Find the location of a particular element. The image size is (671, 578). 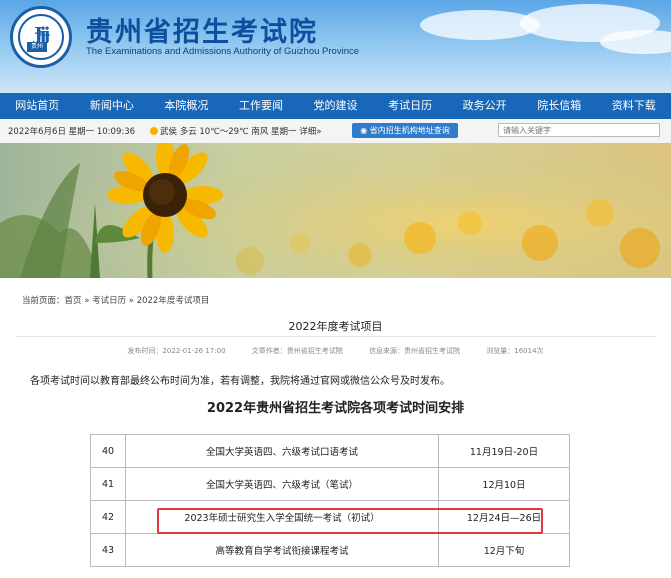

divider is located at coordinates (336, 336).